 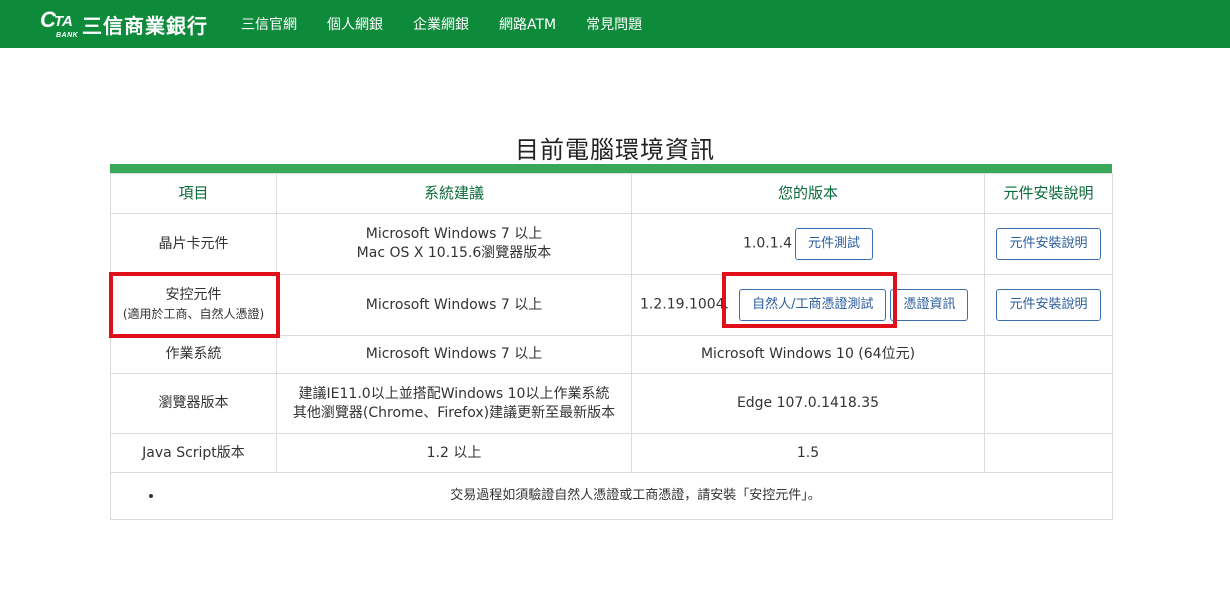 What do you see at coordinates (808, 453) in the screenshot?
I see `js-version: 1.5` at bounding box center [808, 453].